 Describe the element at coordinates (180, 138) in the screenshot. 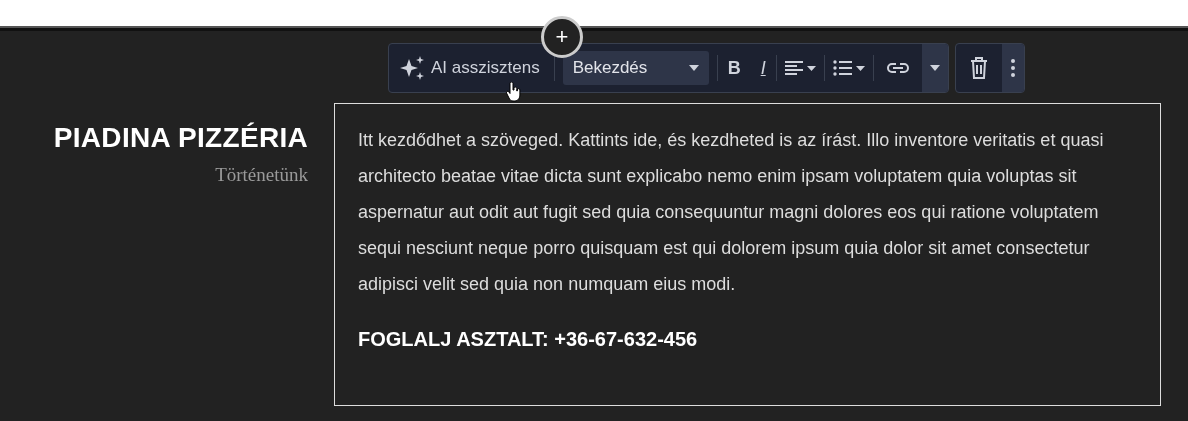

I see `restaurant-heading: PIADINA PIZZÉRIA` at that location.